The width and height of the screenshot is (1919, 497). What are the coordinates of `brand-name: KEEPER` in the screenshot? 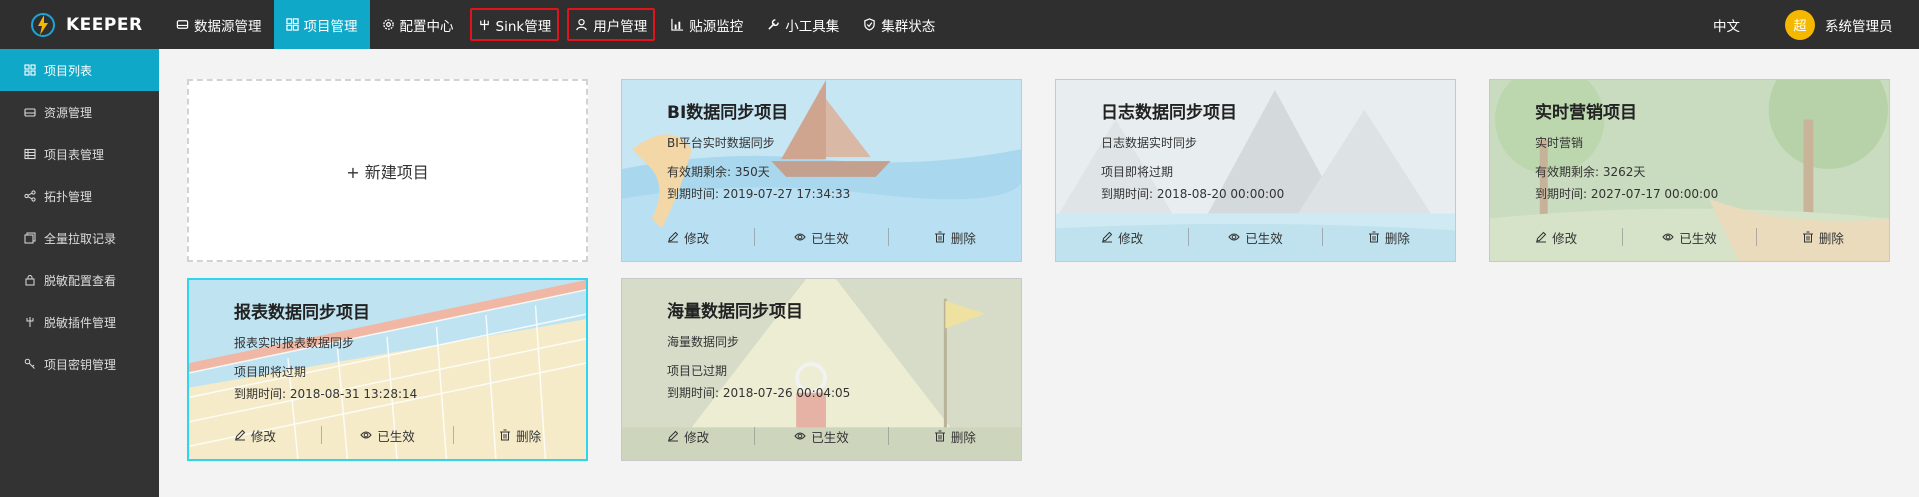 It's located at (104, 24).